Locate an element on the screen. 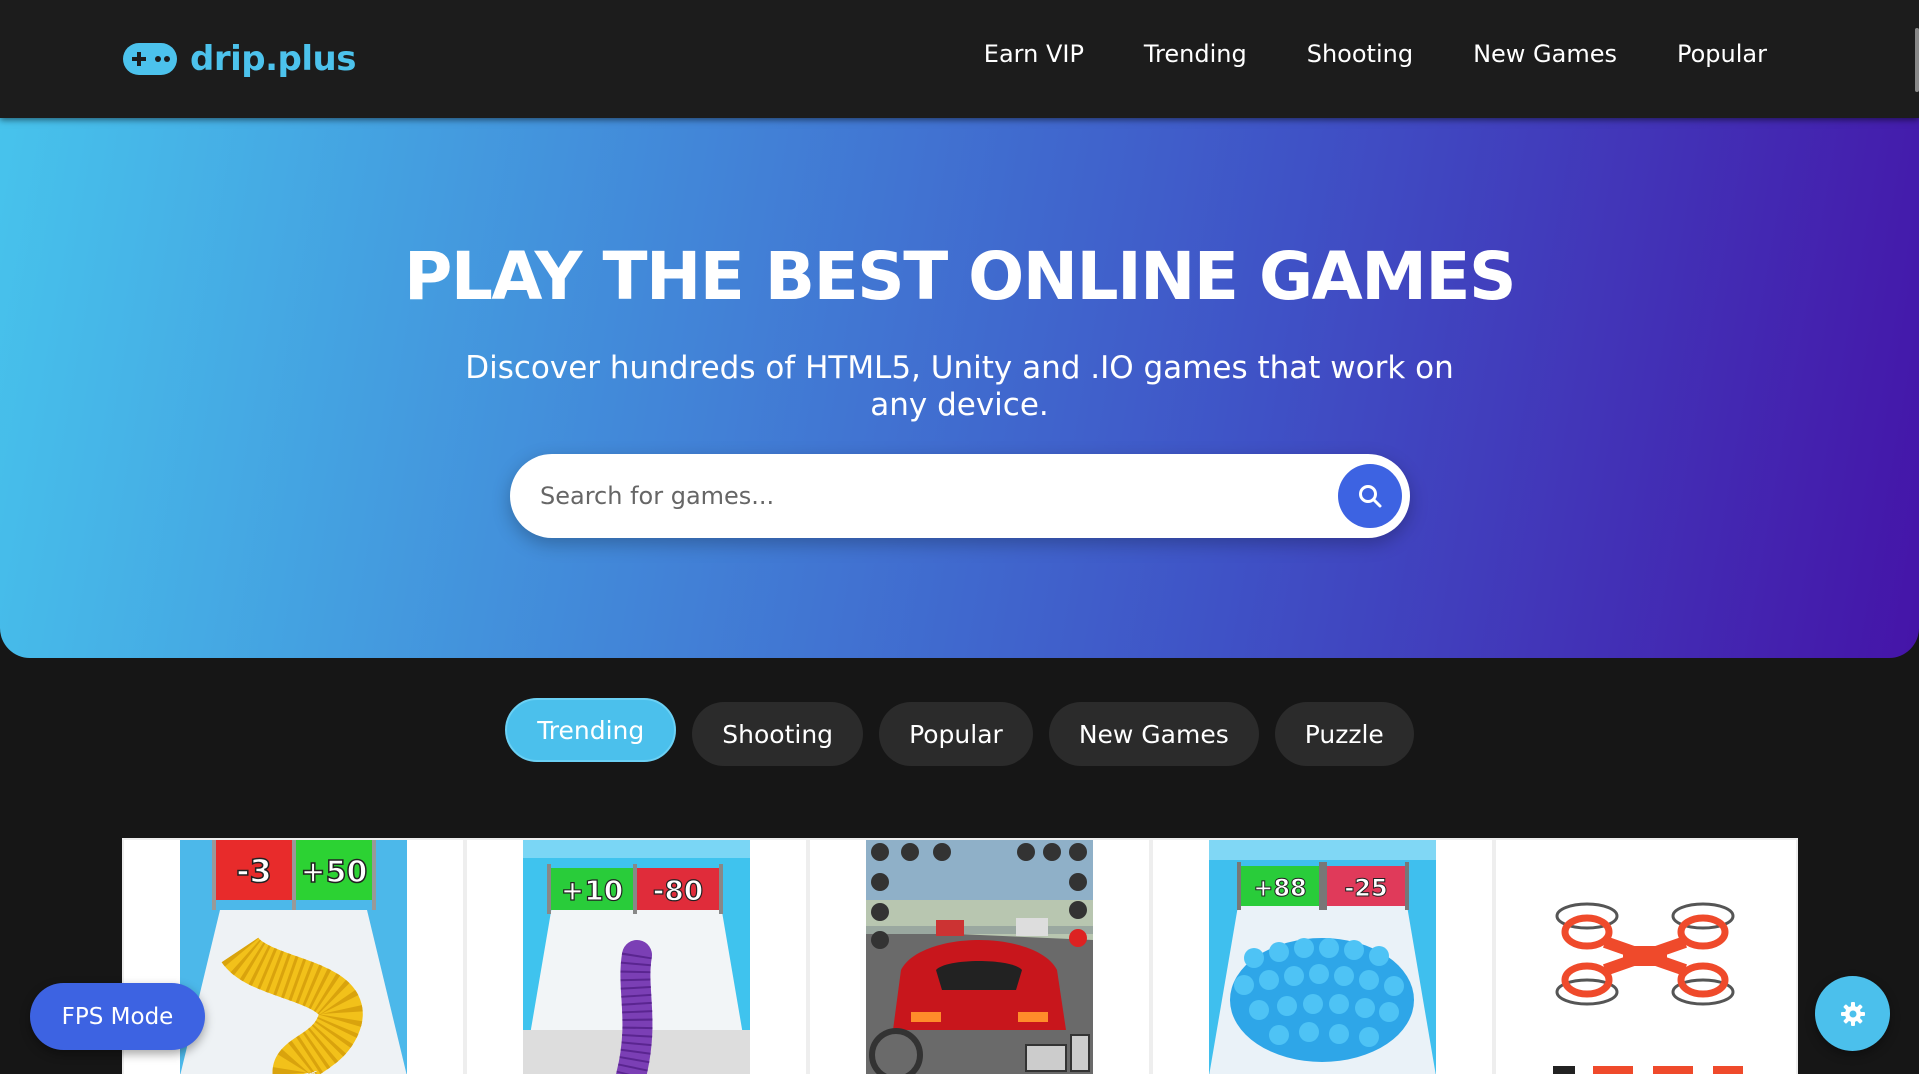  game-card: +10 -80 is located at coordinates (636, 956).